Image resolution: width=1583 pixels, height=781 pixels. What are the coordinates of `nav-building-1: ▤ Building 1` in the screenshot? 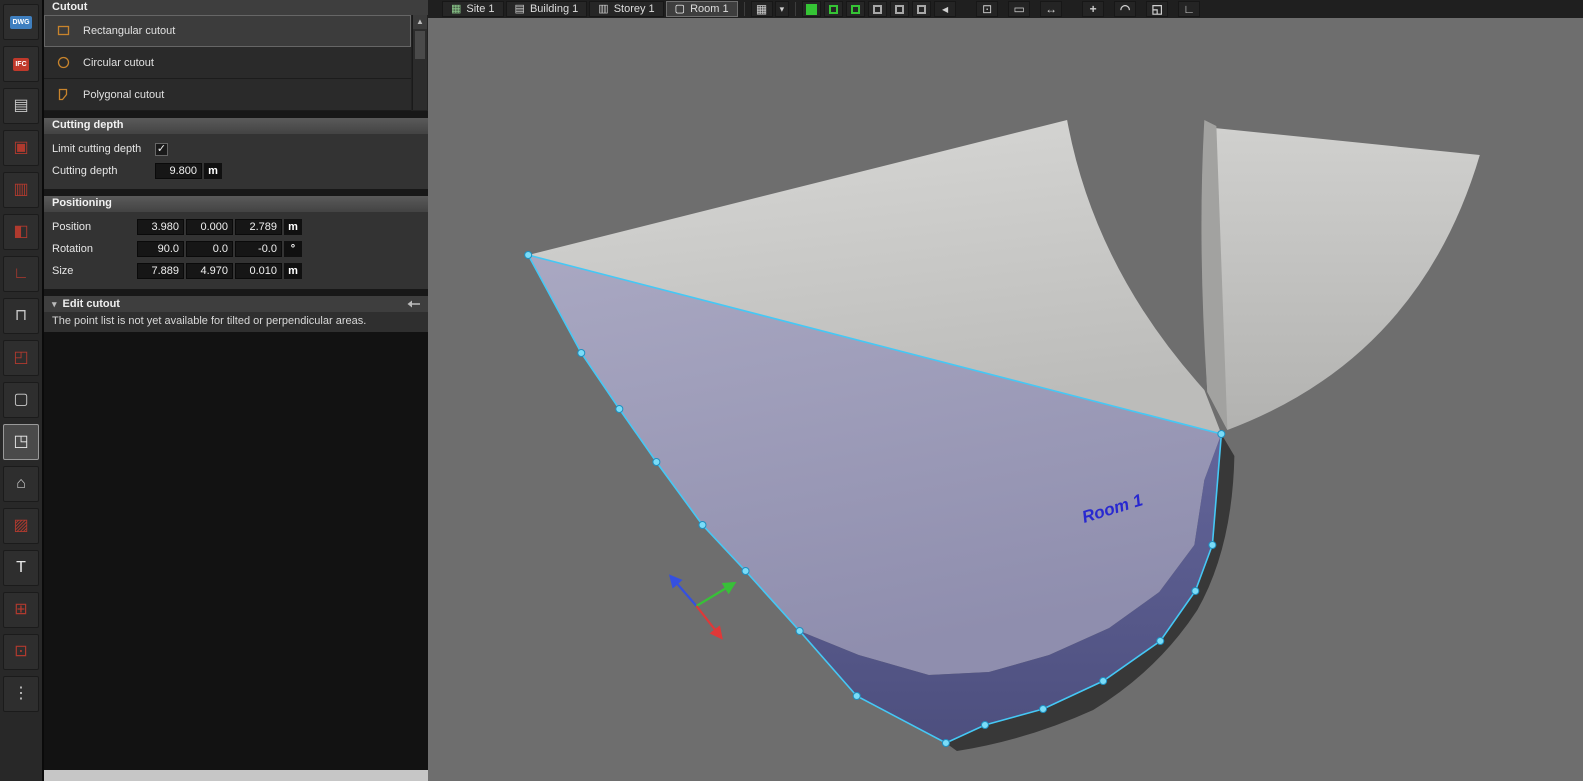 It's located at (546, 9).